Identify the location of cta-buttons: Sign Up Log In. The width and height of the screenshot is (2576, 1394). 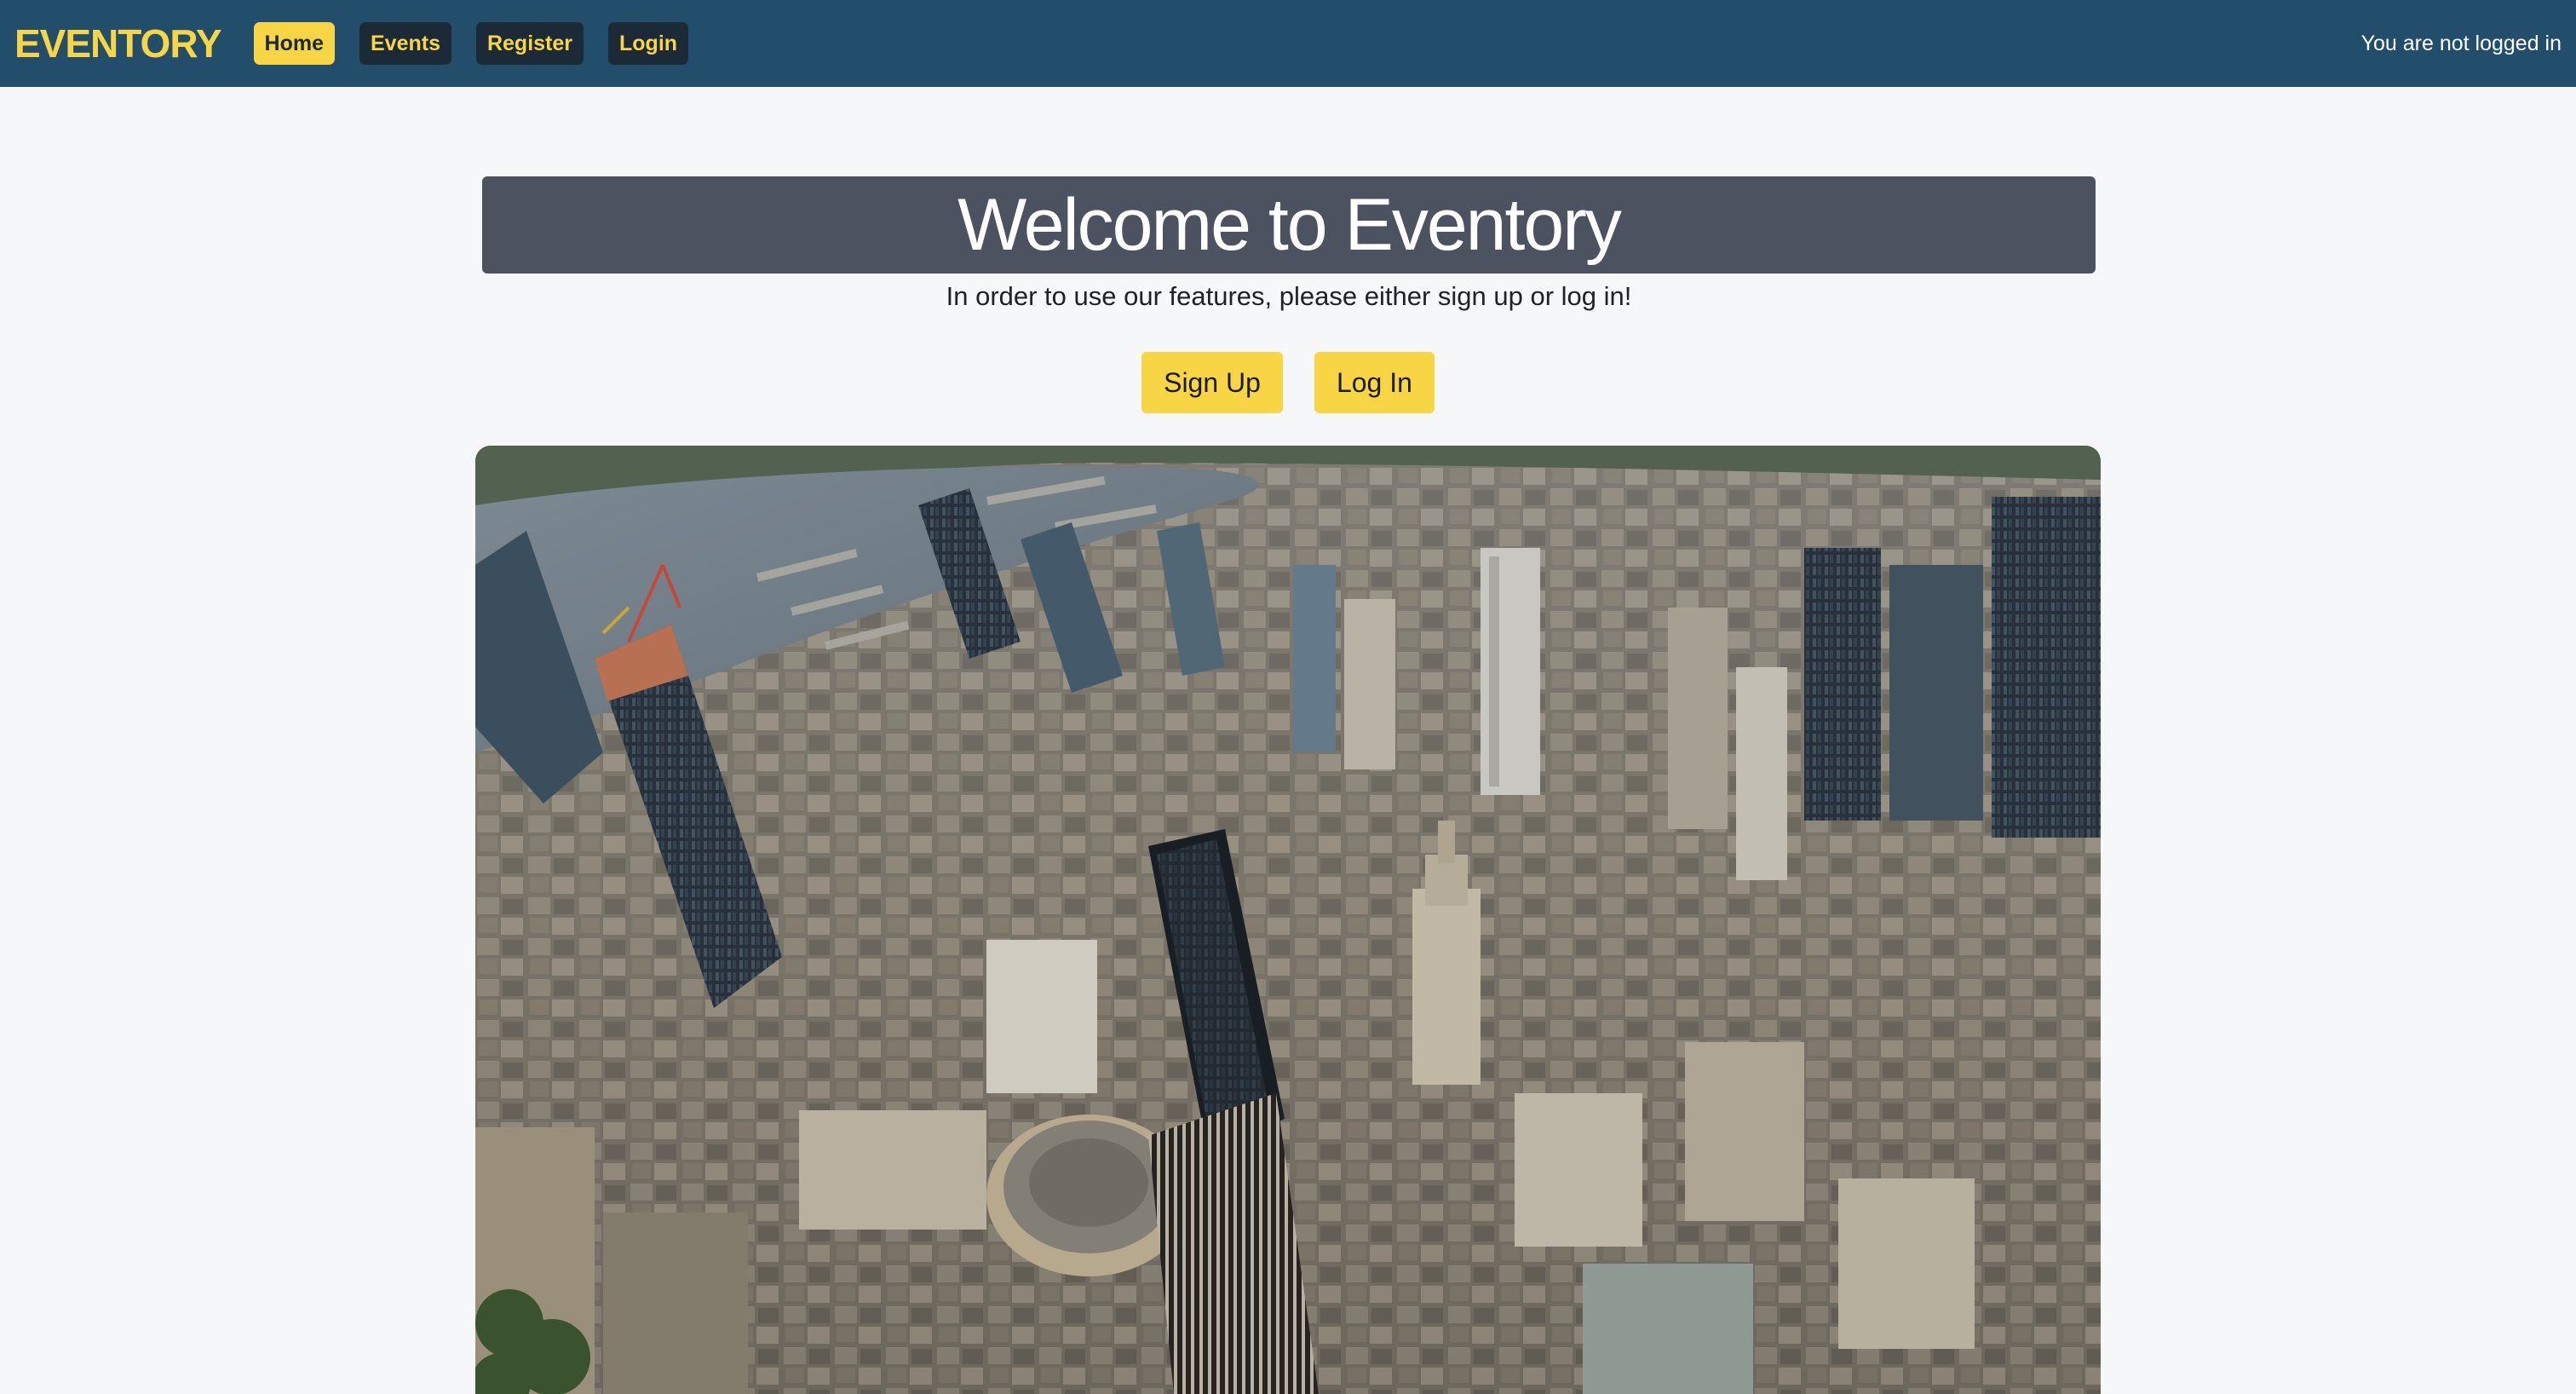
(1288, 382).